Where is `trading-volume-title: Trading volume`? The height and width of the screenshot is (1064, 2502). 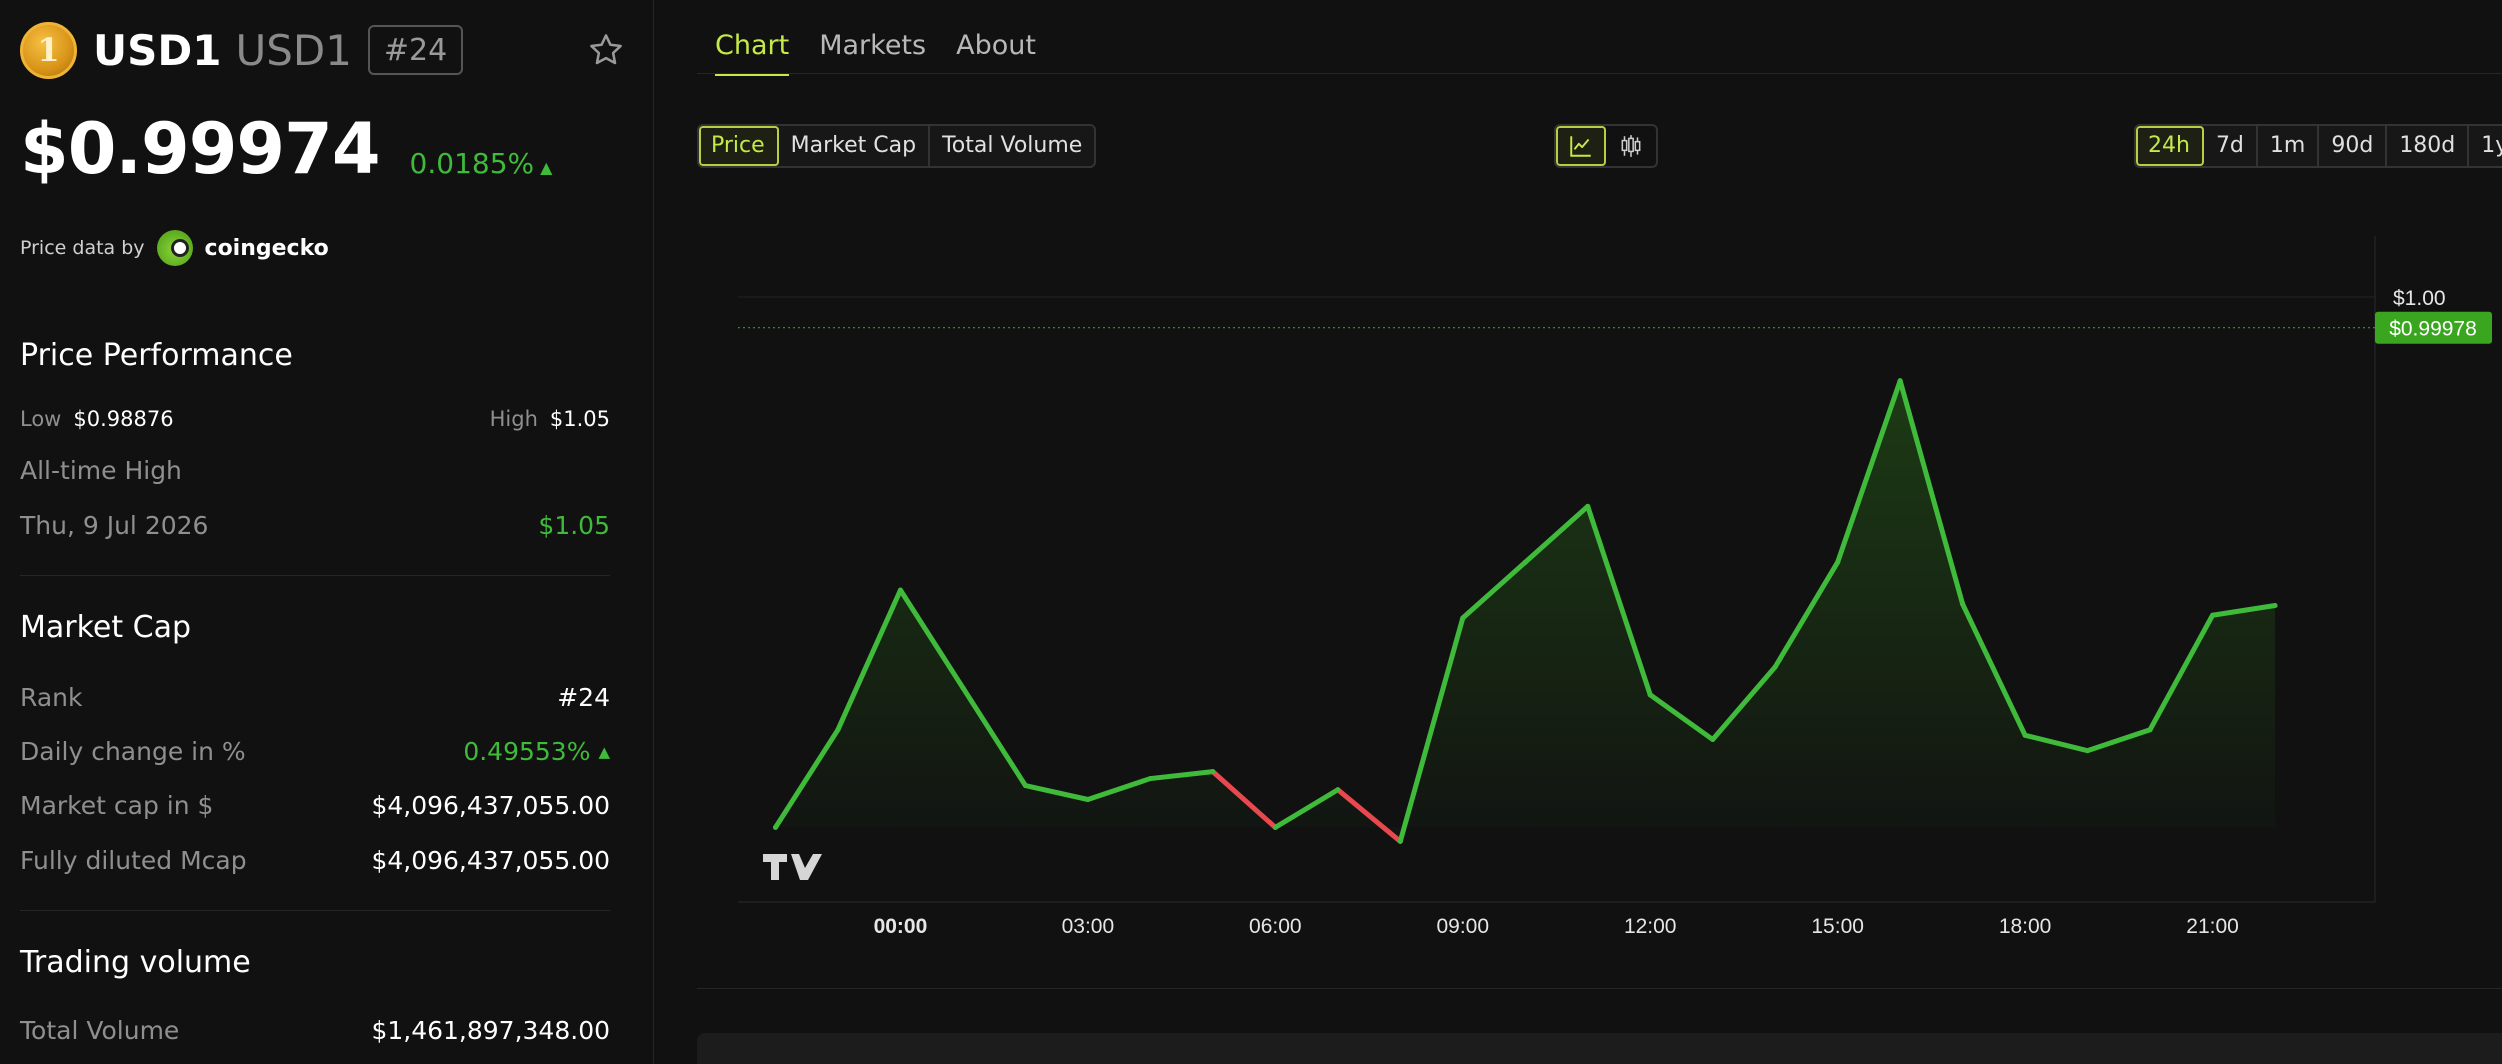
trading-volume-title: Trading volume is located at coordinates (135, 962).